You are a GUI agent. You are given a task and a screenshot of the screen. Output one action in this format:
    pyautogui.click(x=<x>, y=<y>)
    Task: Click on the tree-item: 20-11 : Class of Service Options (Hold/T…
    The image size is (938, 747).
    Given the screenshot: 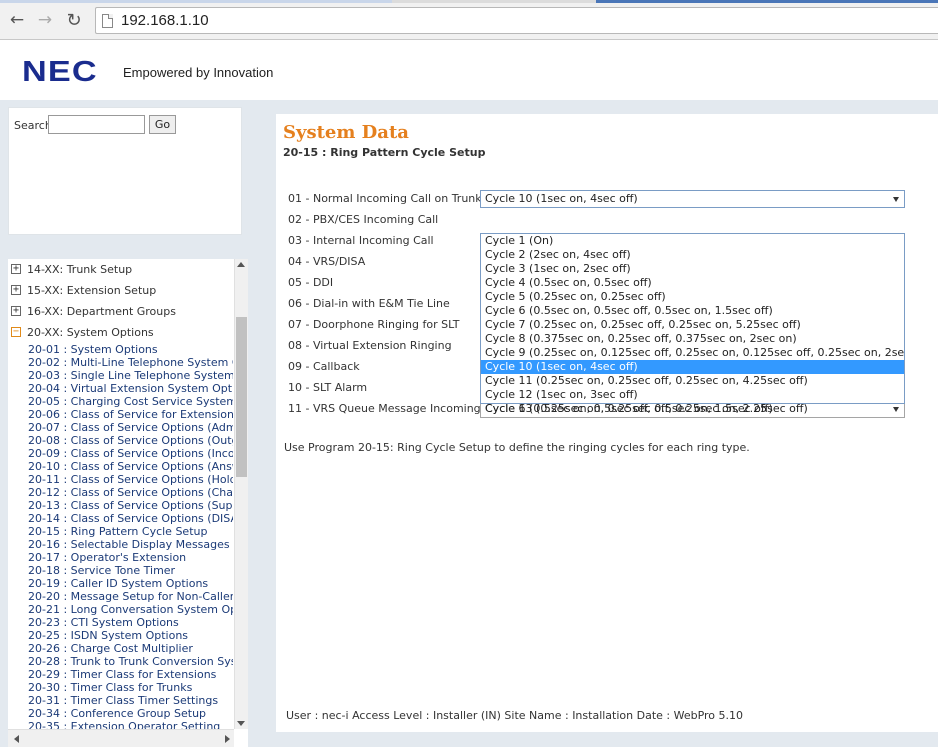 What is the action you would take?
    pyautogui.click(x=120, y=479)
    